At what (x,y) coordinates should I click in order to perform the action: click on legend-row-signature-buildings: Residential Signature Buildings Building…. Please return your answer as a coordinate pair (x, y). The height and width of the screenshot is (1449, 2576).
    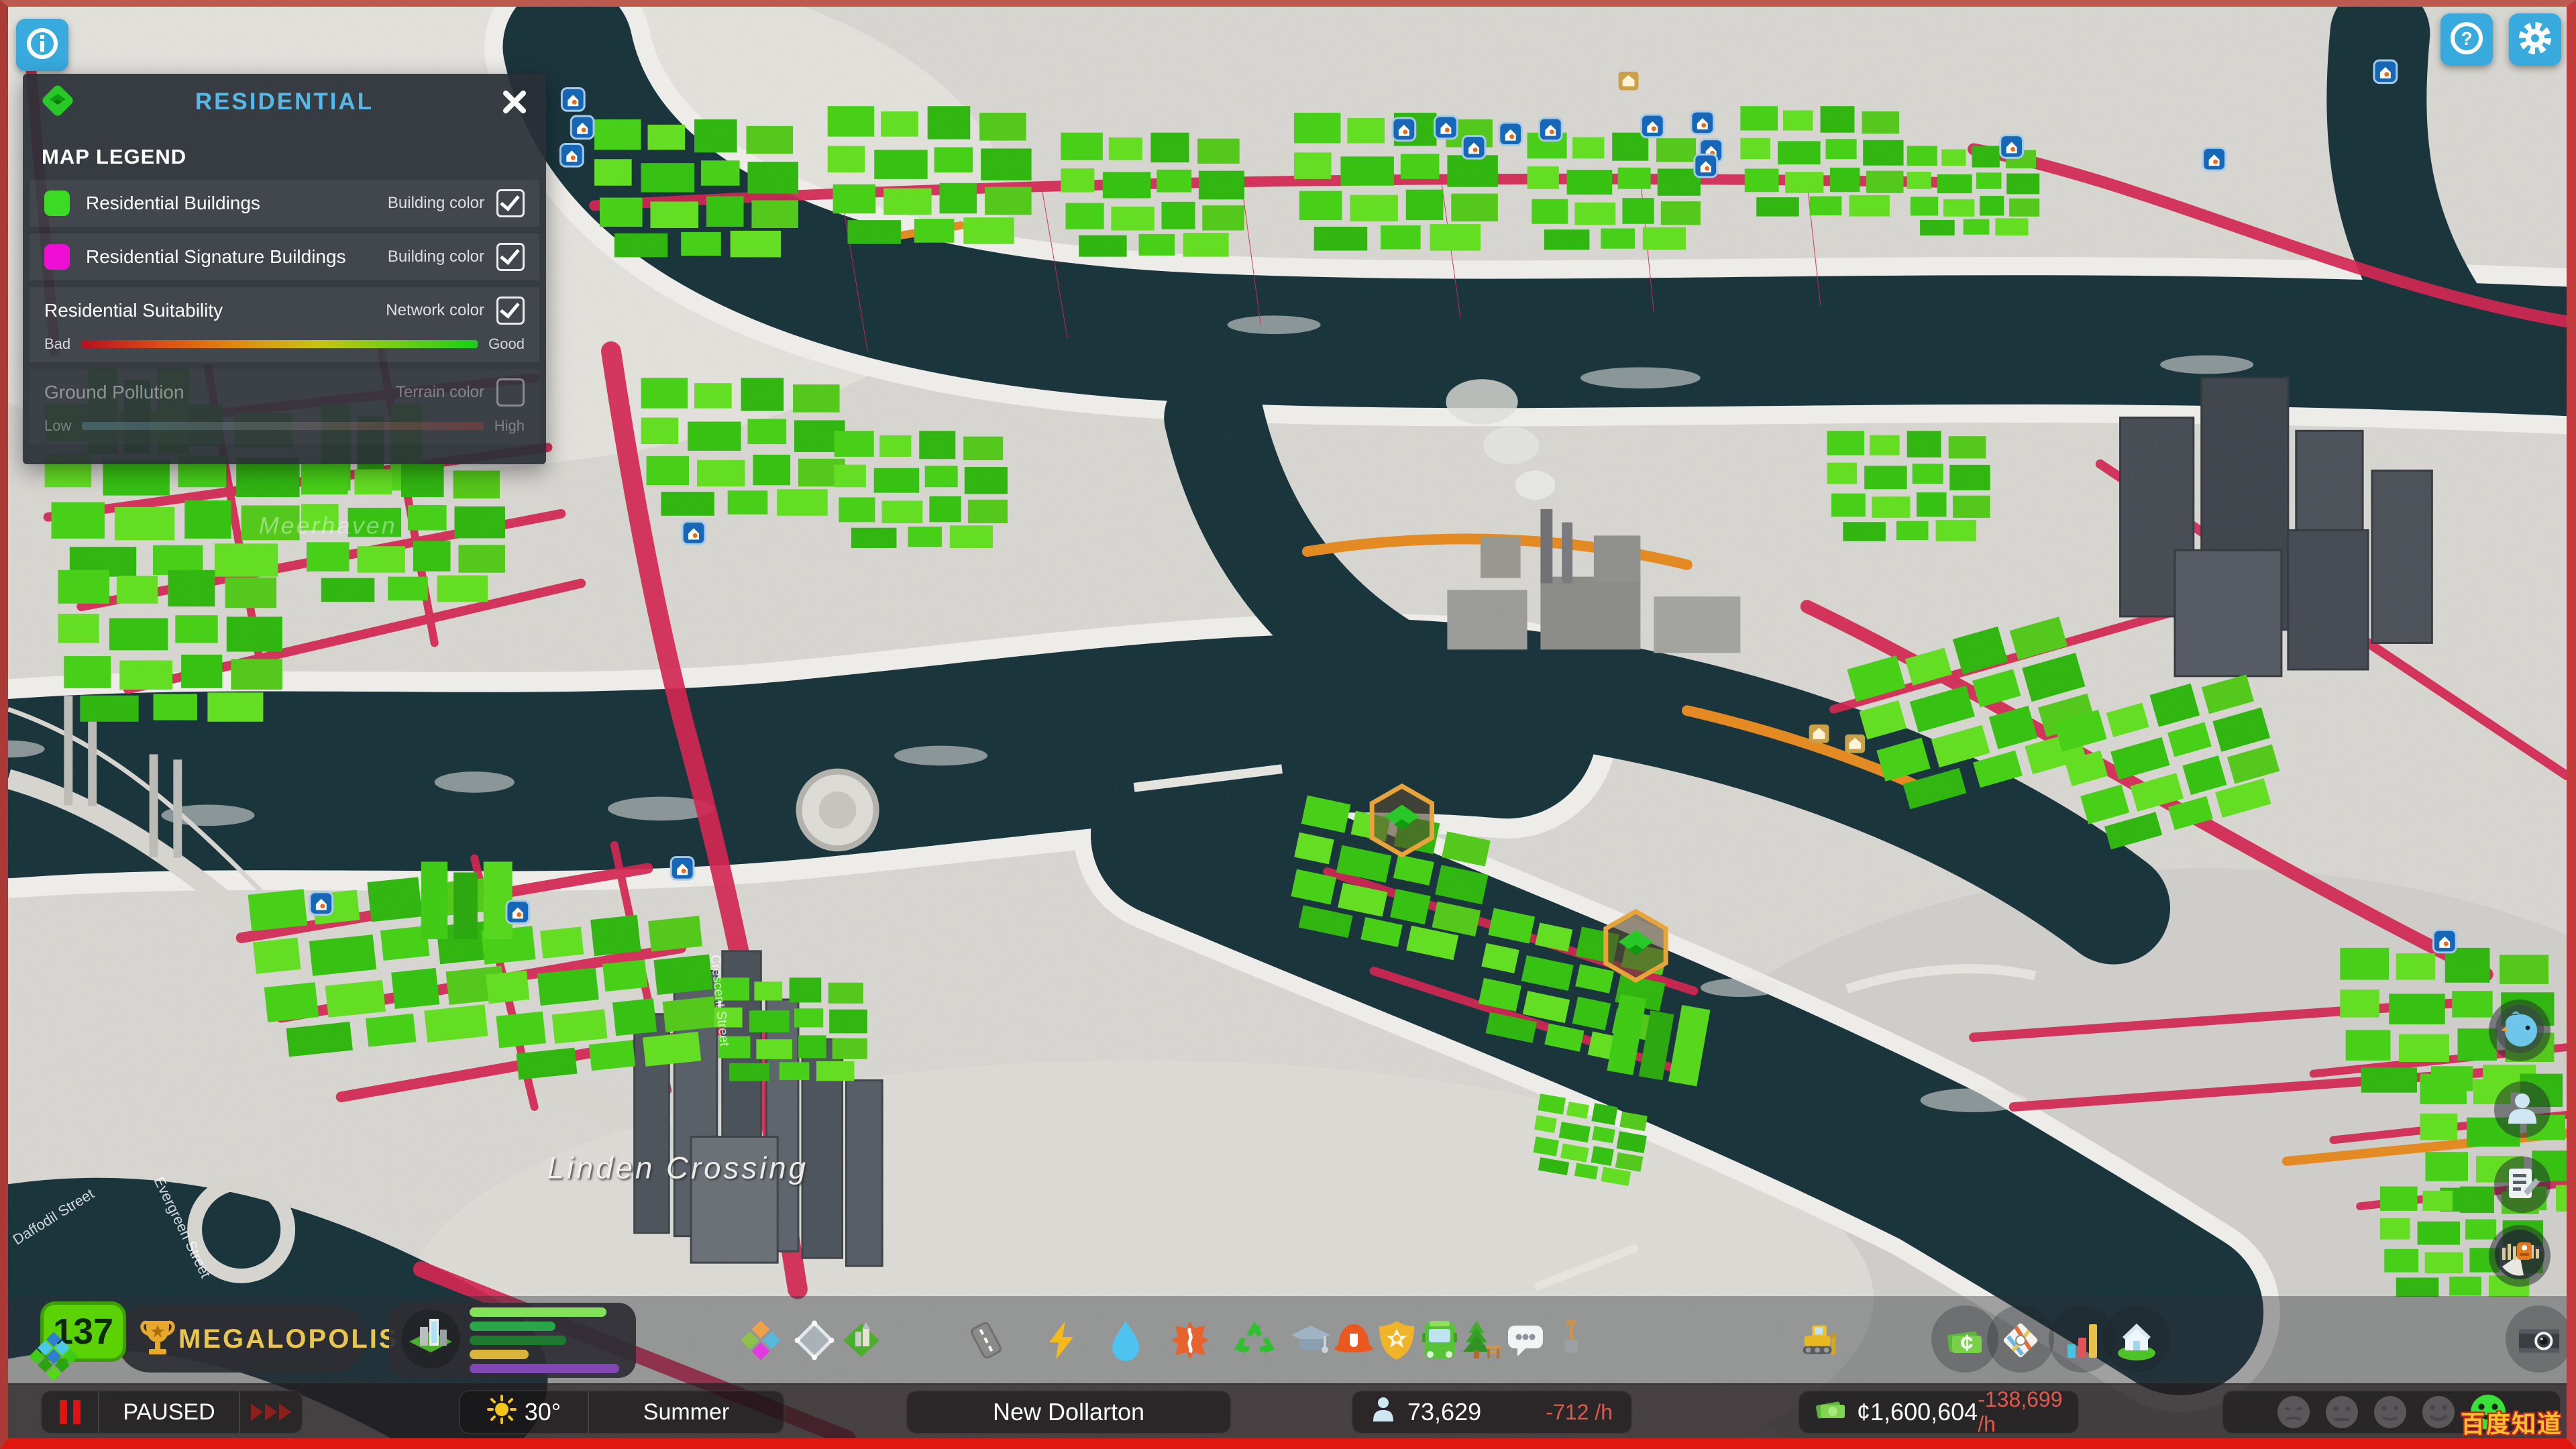
    Looking at the image, I should click on (284, 256).